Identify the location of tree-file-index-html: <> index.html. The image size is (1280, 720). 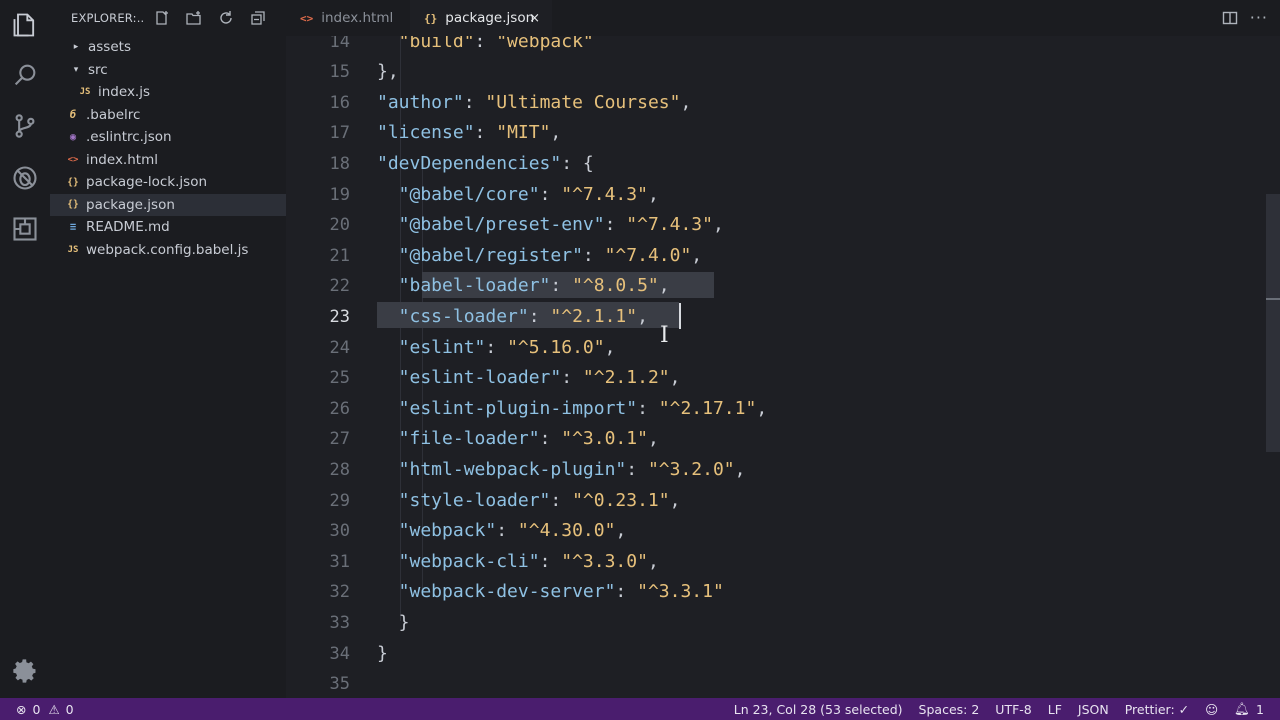
(168, 160).